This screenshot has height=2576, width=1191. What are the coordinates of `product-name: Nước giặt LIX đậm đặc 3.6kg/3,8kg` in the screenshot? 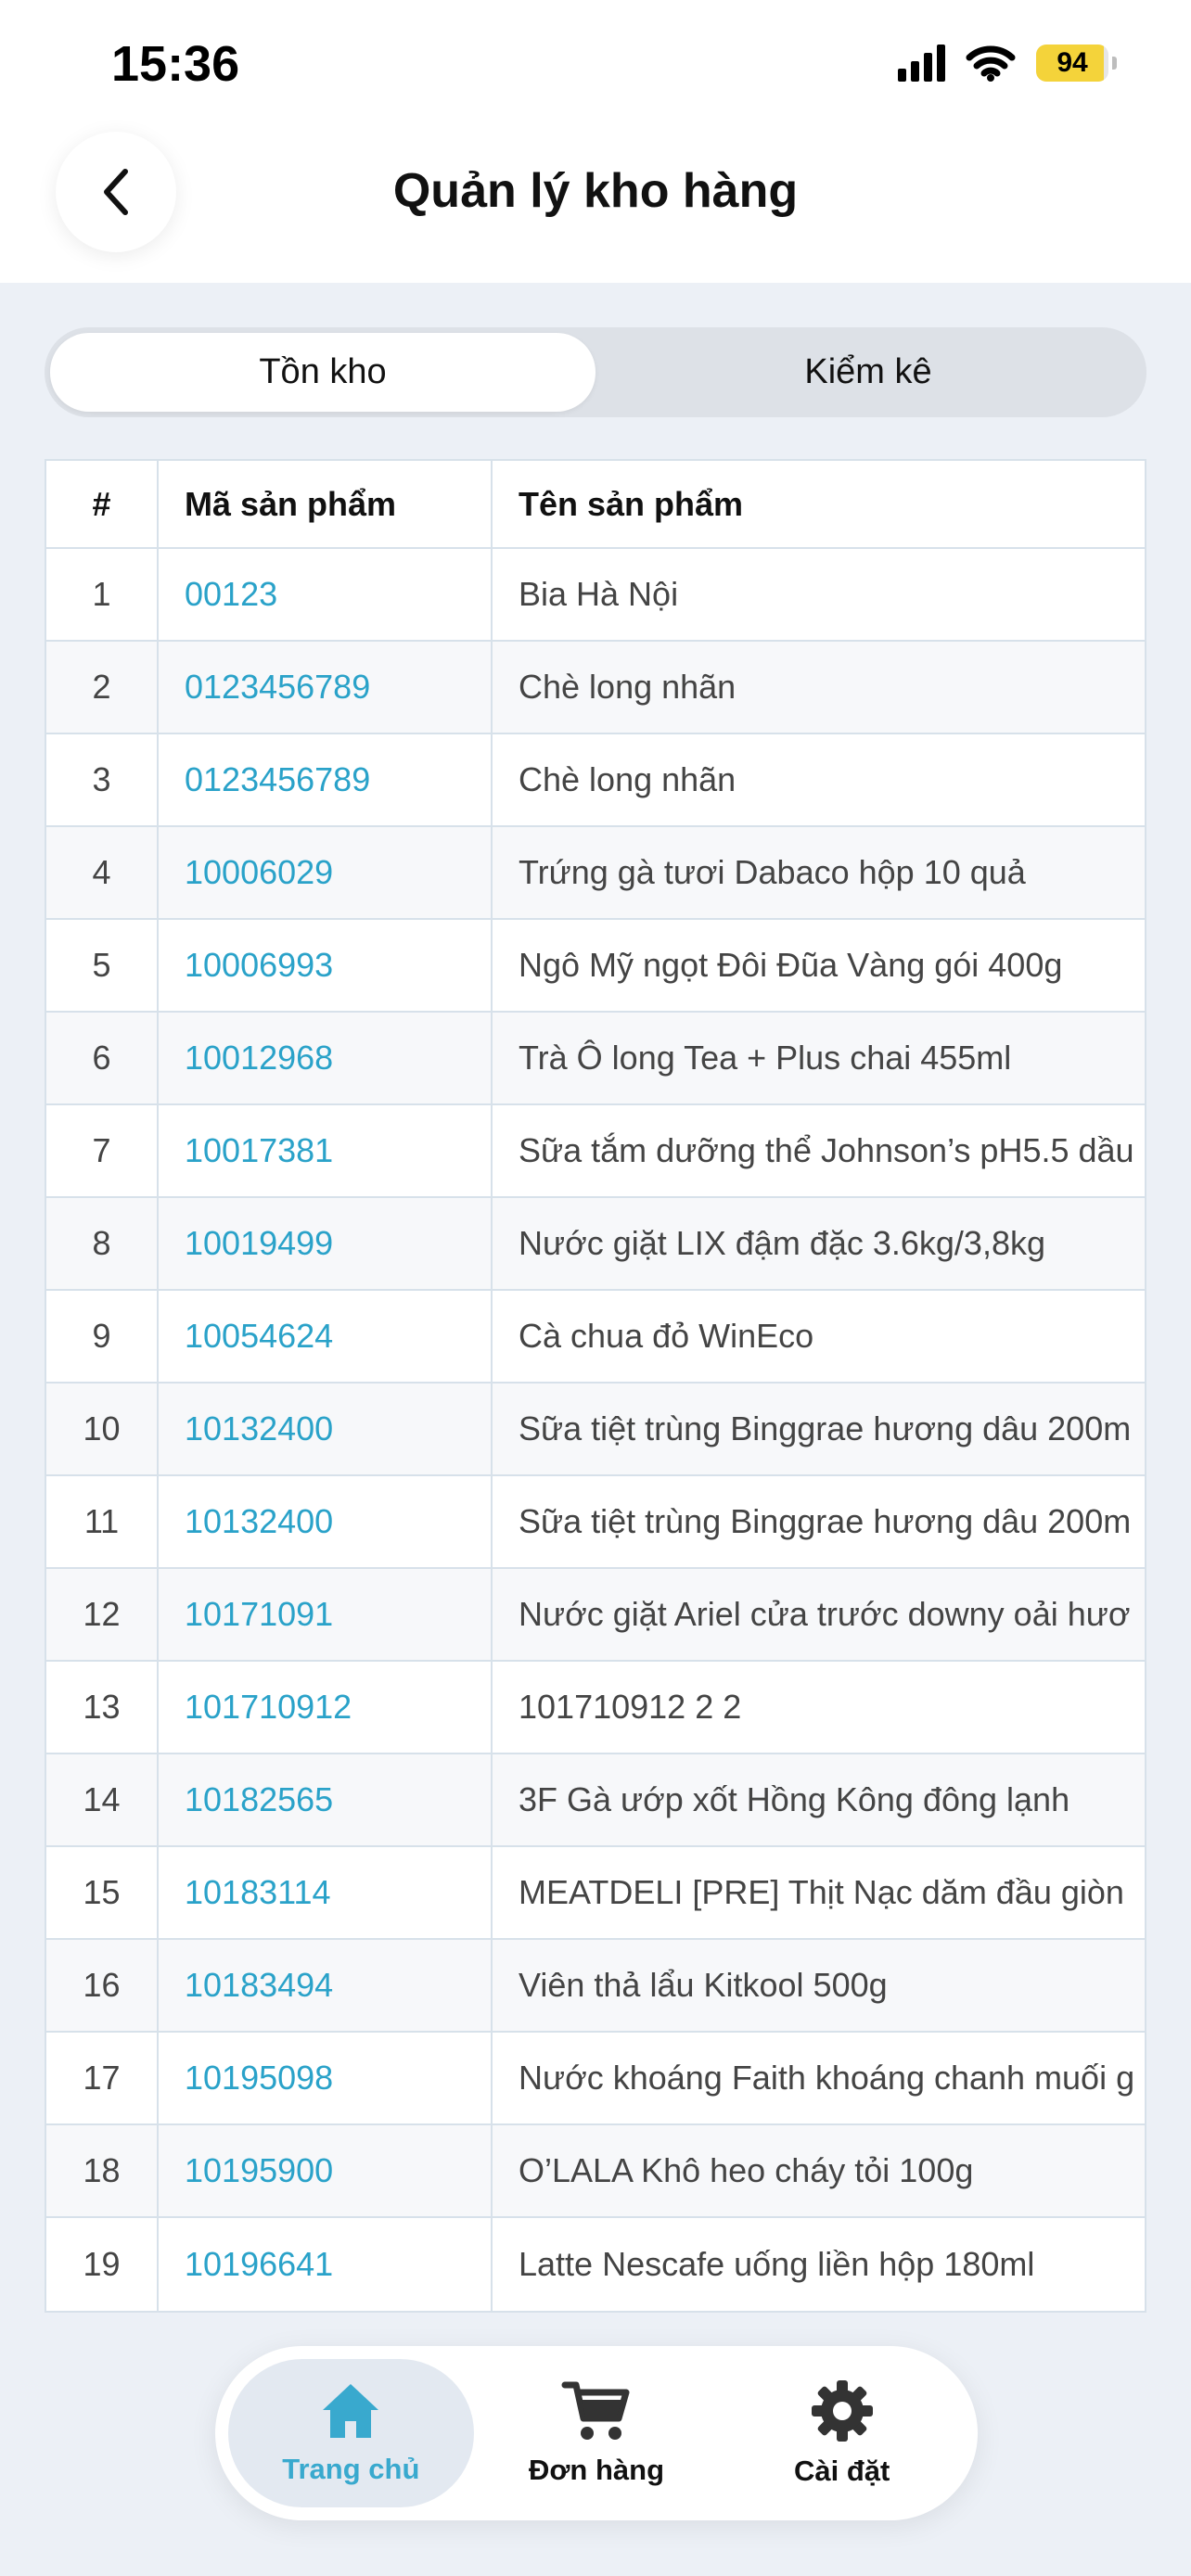 It's located at (782, 1243).